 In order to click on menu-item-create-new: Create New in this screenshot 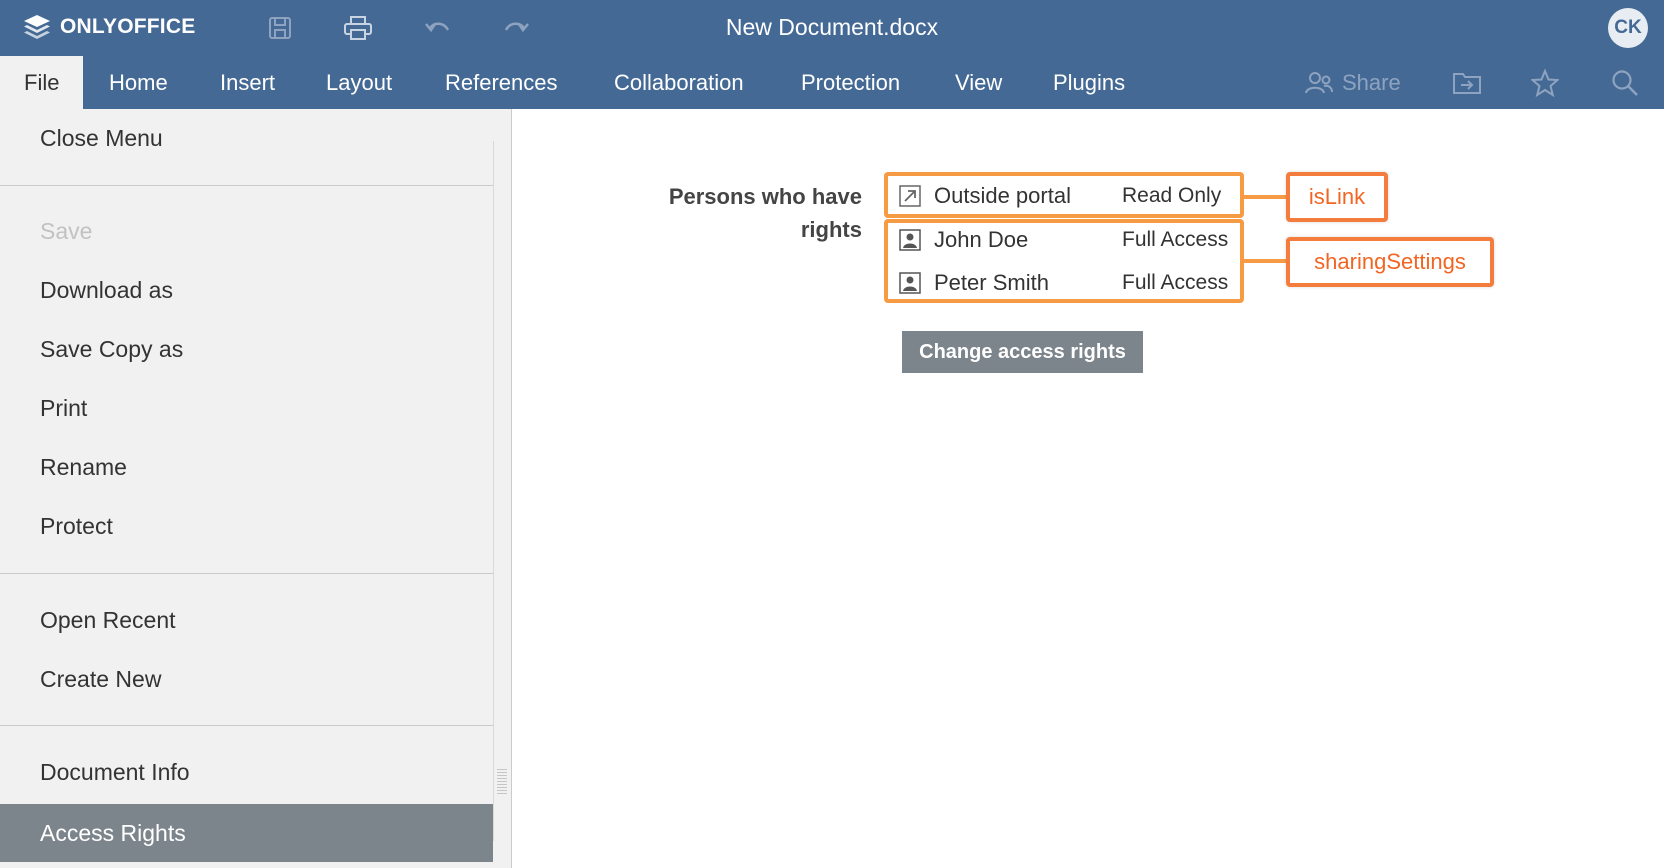, I will do `click(246, 679)`.